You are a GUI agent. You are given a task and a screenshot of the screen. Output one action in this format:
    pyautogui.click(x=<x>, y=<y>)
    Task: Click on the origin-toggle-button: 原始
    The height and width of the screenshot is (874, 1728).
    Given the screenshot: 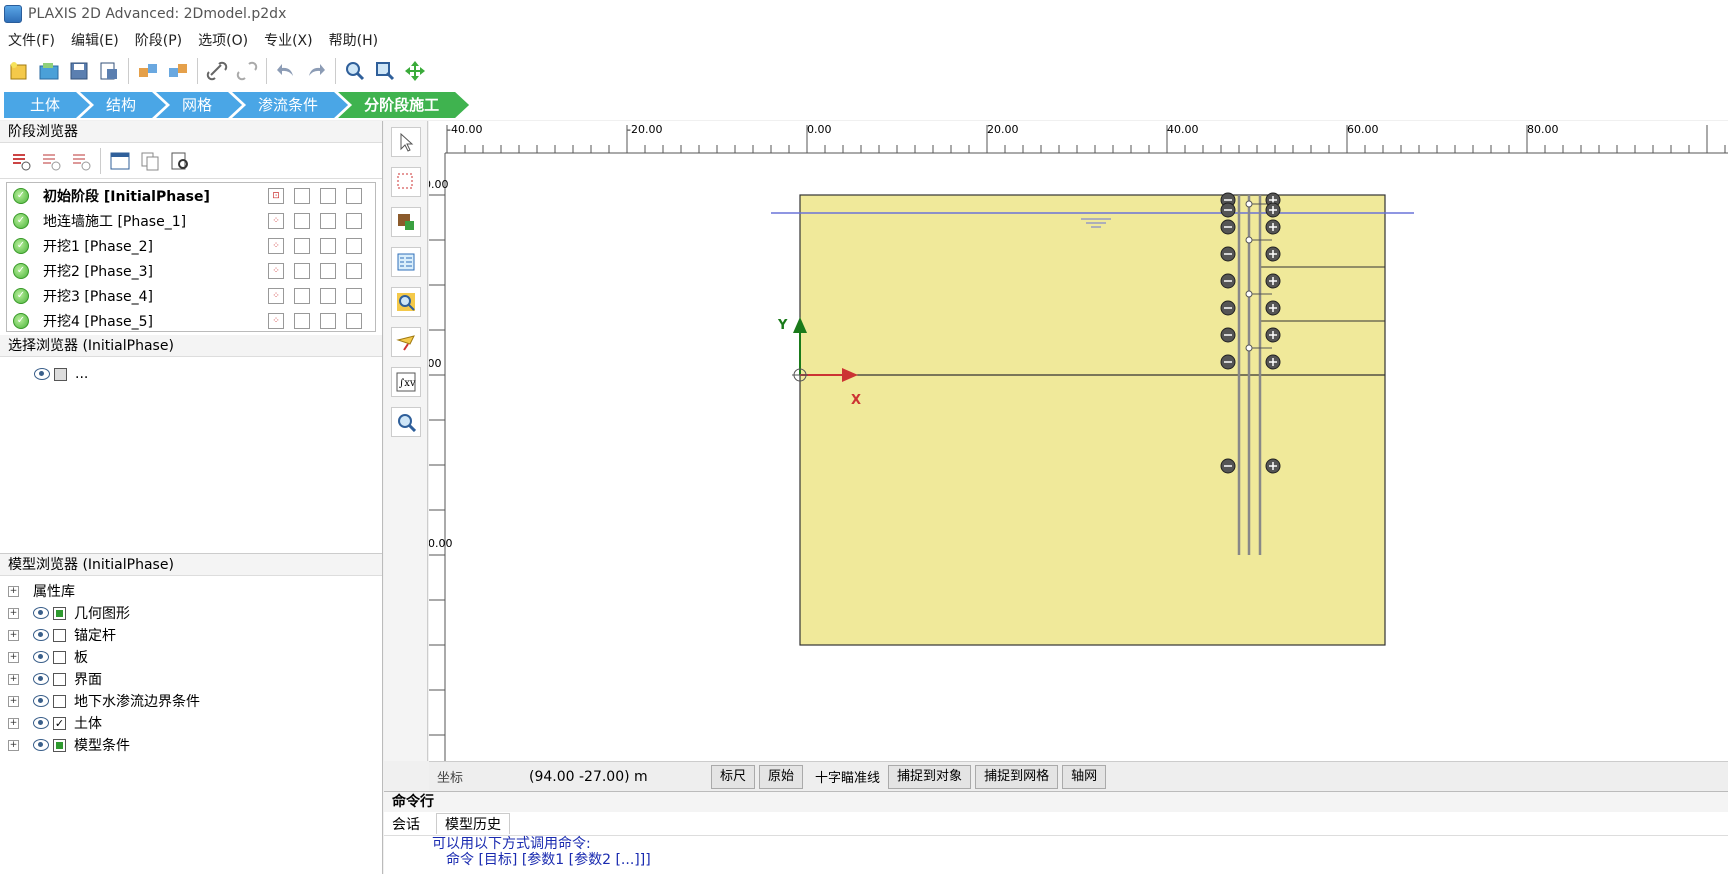 What is the action you would take?
    pyautogui.click(x=781, y=776)
    